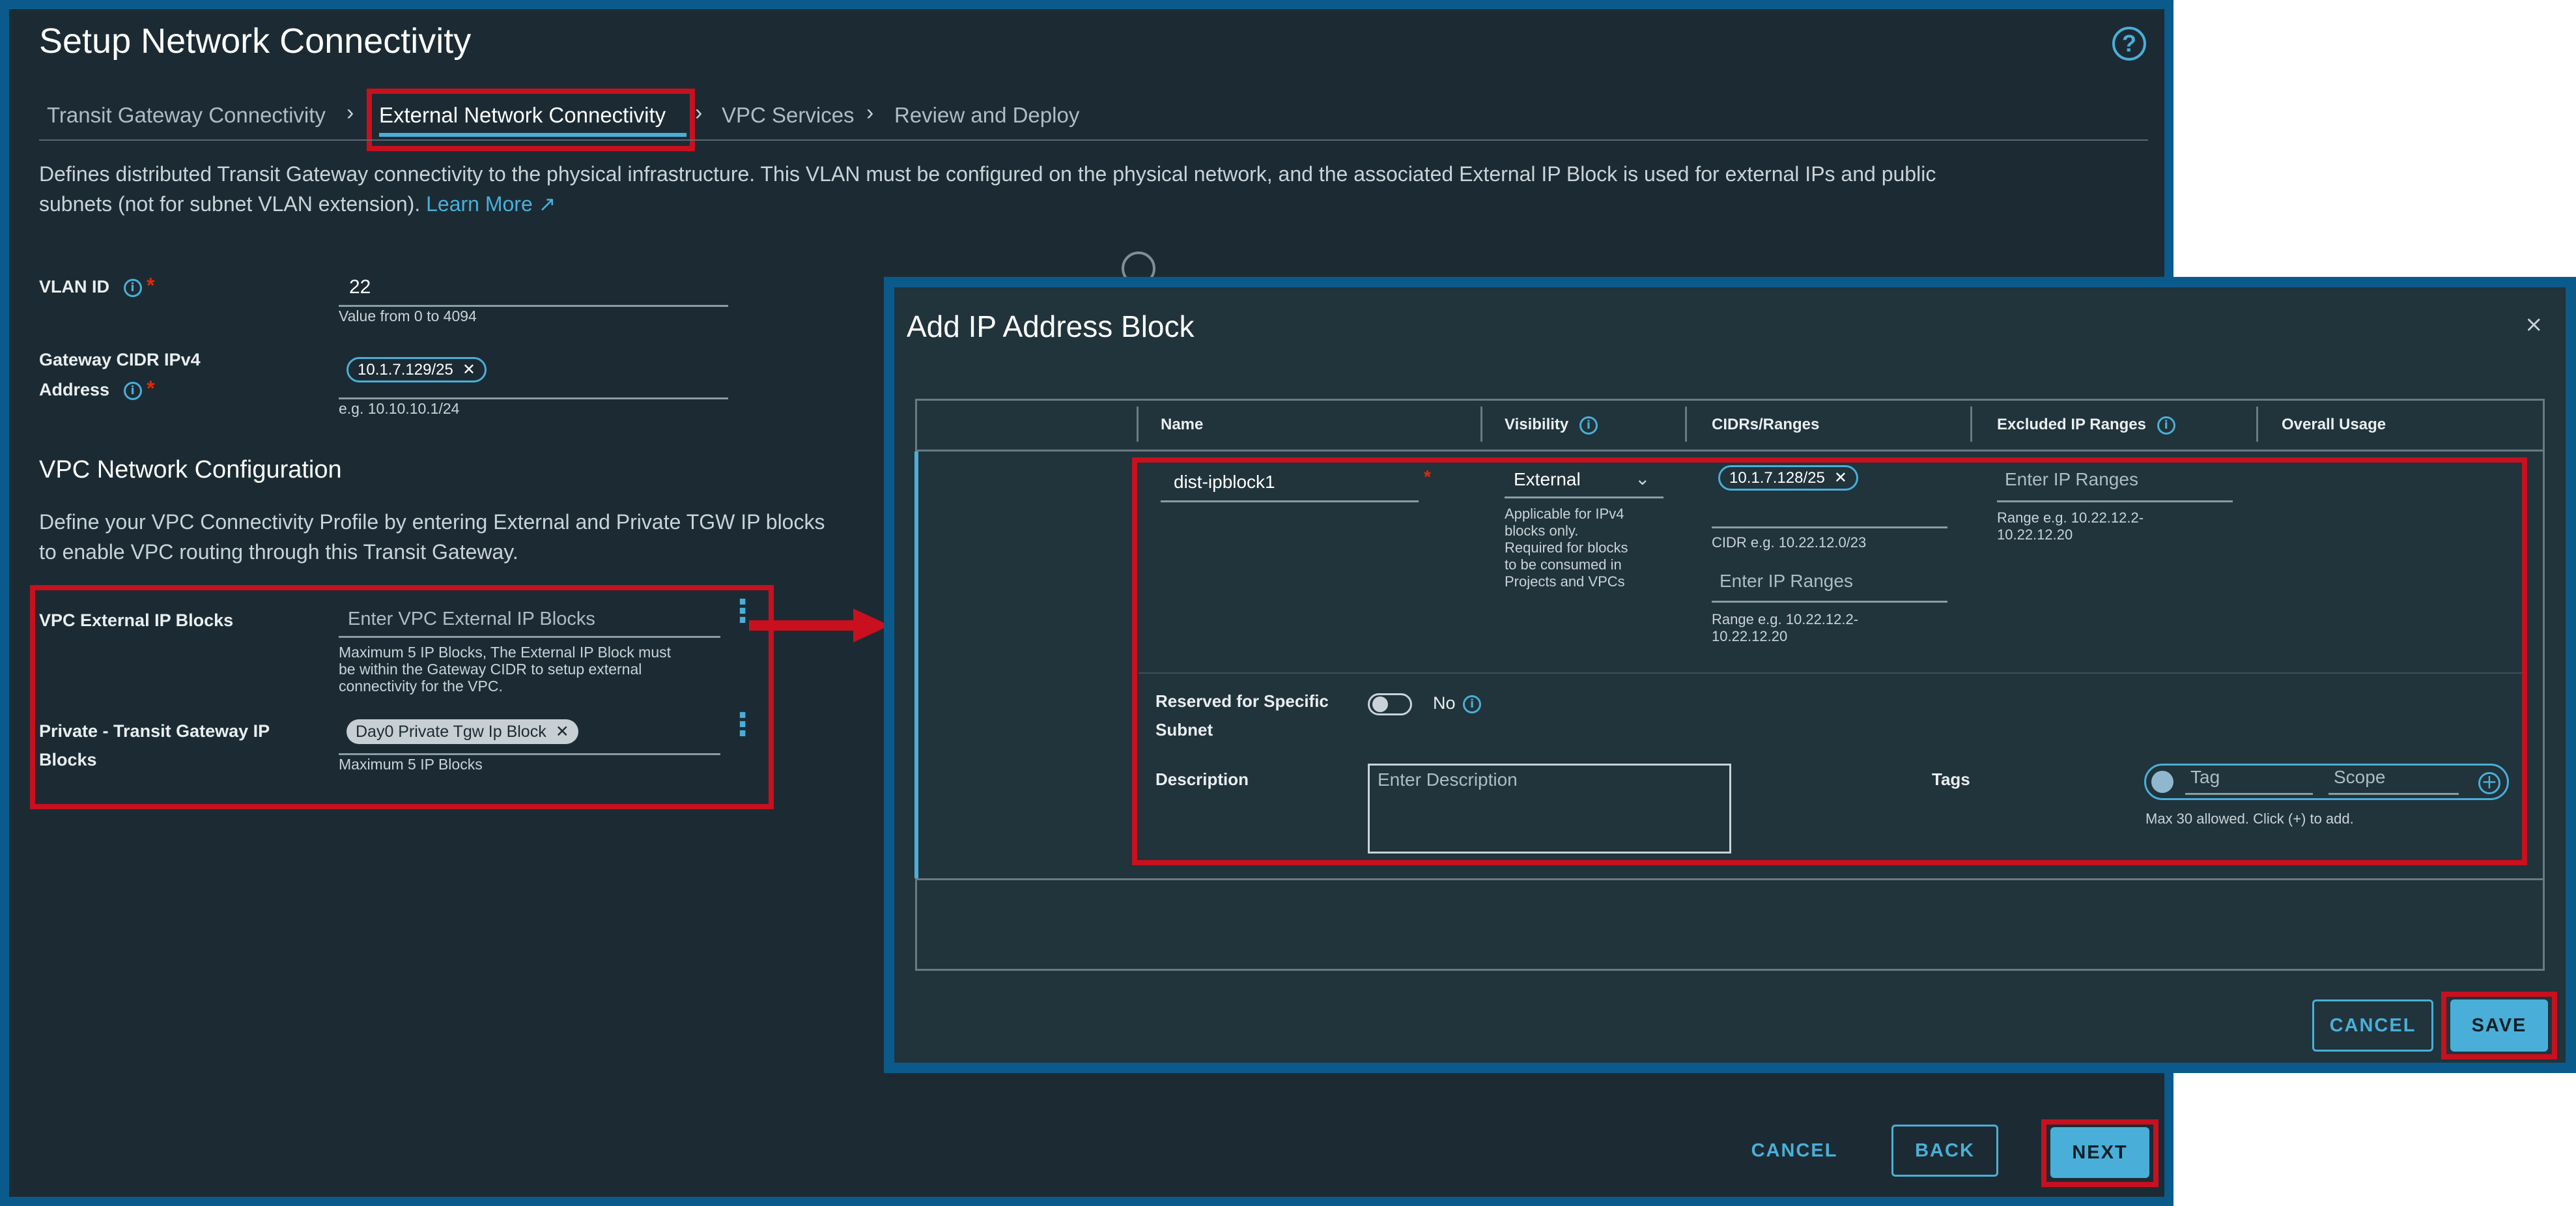 Image resolution: width=2576 pixels, height=1206 pixels. Describe the element at coordinates (1642, 479) in the screenshot. I see `chevron-down-icon: ⌄` at that location.